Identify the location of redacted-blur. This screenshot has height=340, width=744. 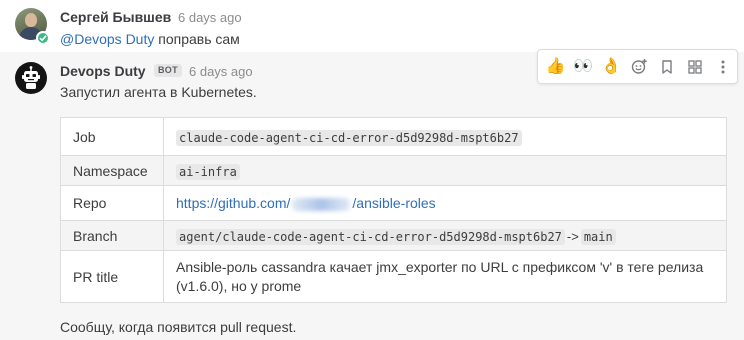
(321, 204).